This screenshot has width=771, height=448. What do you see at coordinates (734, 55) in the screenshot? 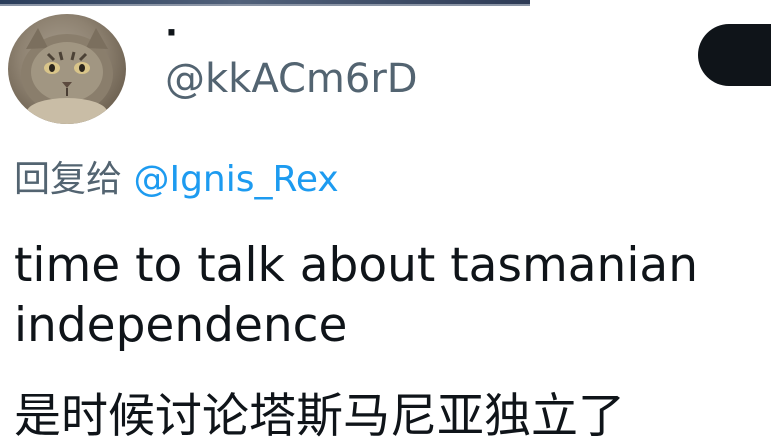
I see `follow-button` at bounding box center [734, 55].